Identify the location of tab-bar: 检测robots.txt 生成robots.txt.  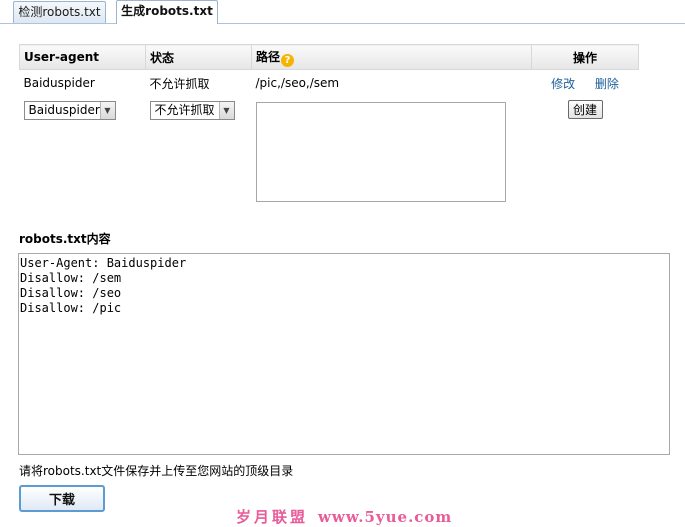
(342, 12).